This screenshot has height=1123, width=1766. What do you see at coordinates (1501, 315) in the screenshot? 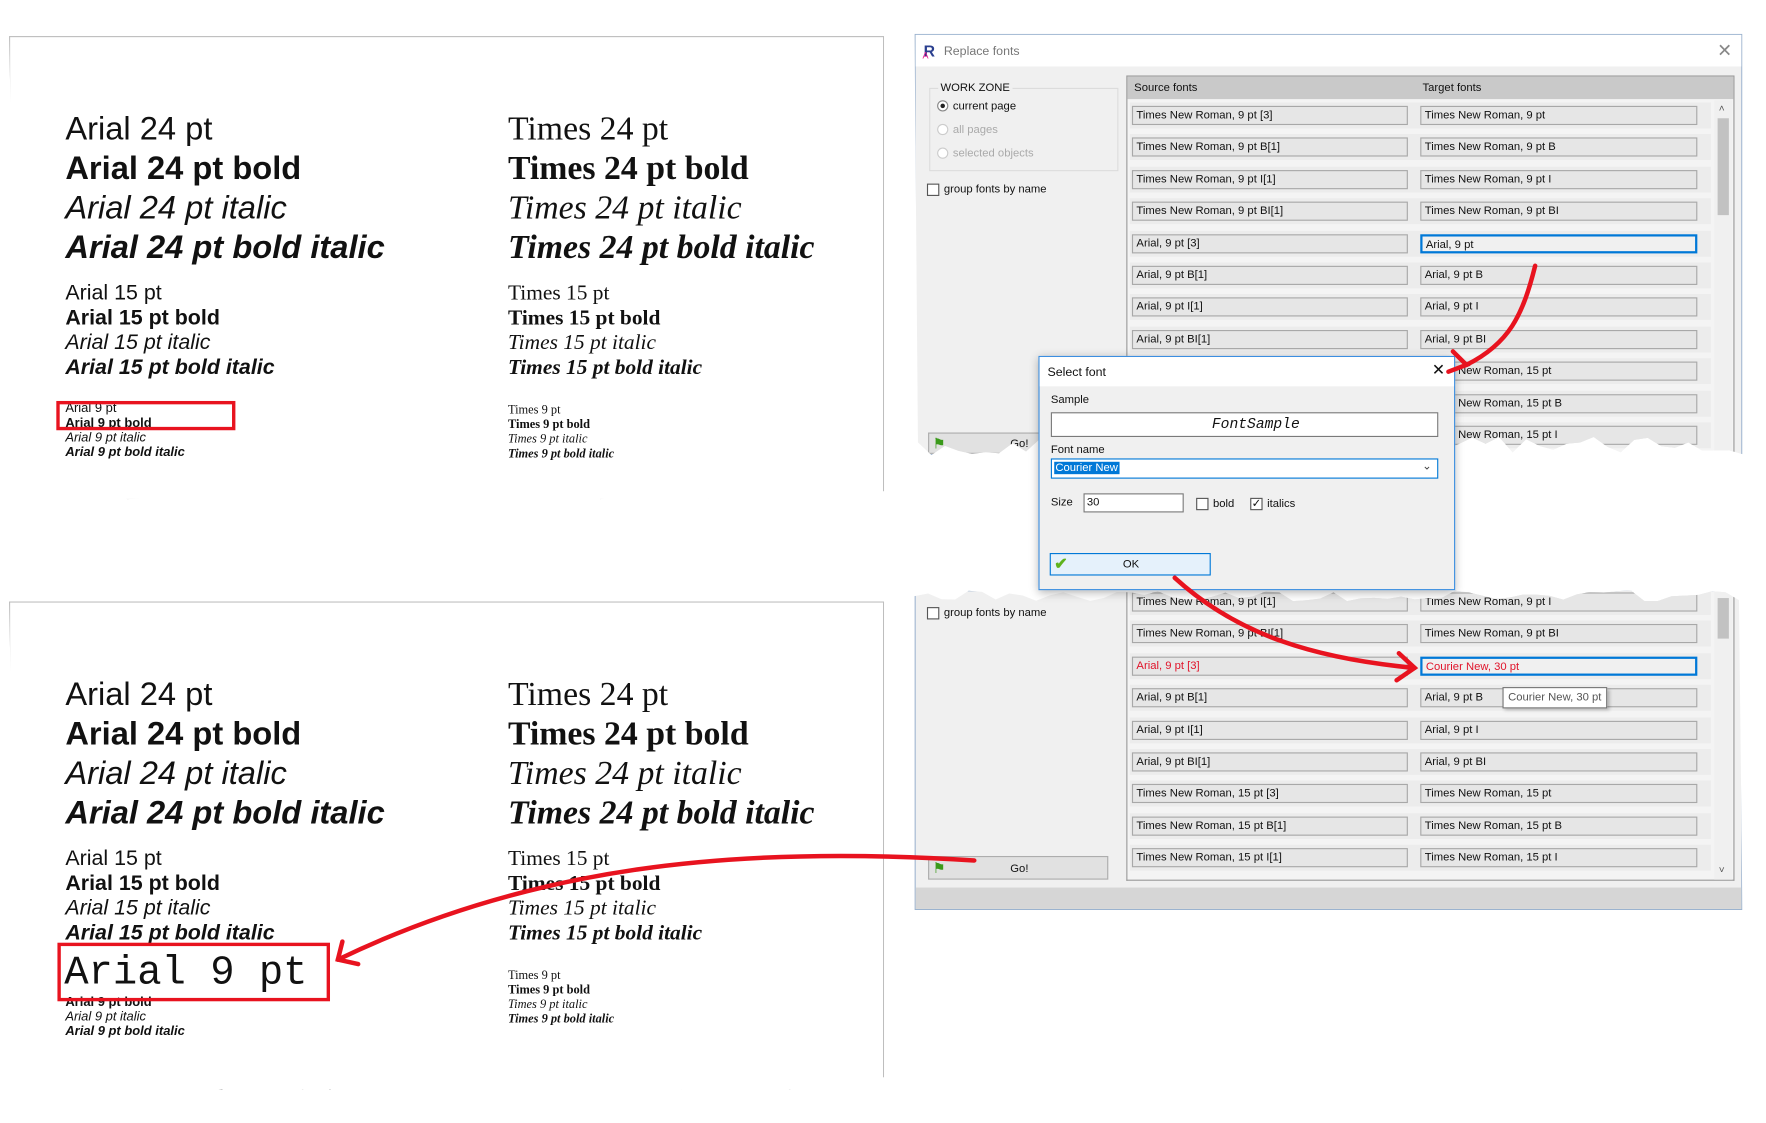
I see `arrow-to-select-font` at bounding box center [1501, 315].